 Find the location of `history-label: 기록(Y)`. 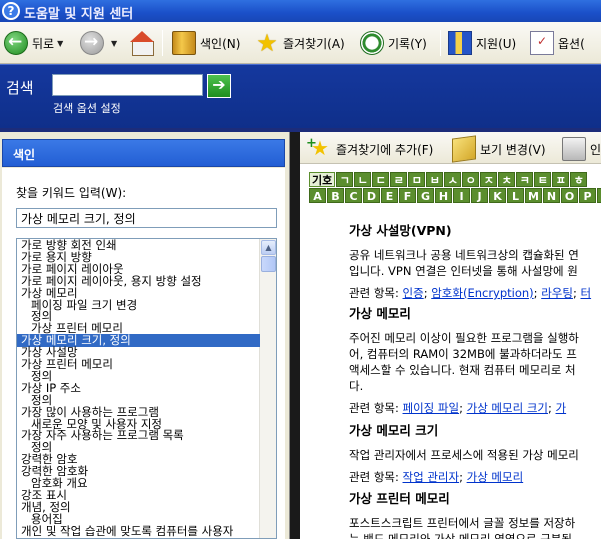

history-label: 기록(Y) is located at coordinates (407, 43).